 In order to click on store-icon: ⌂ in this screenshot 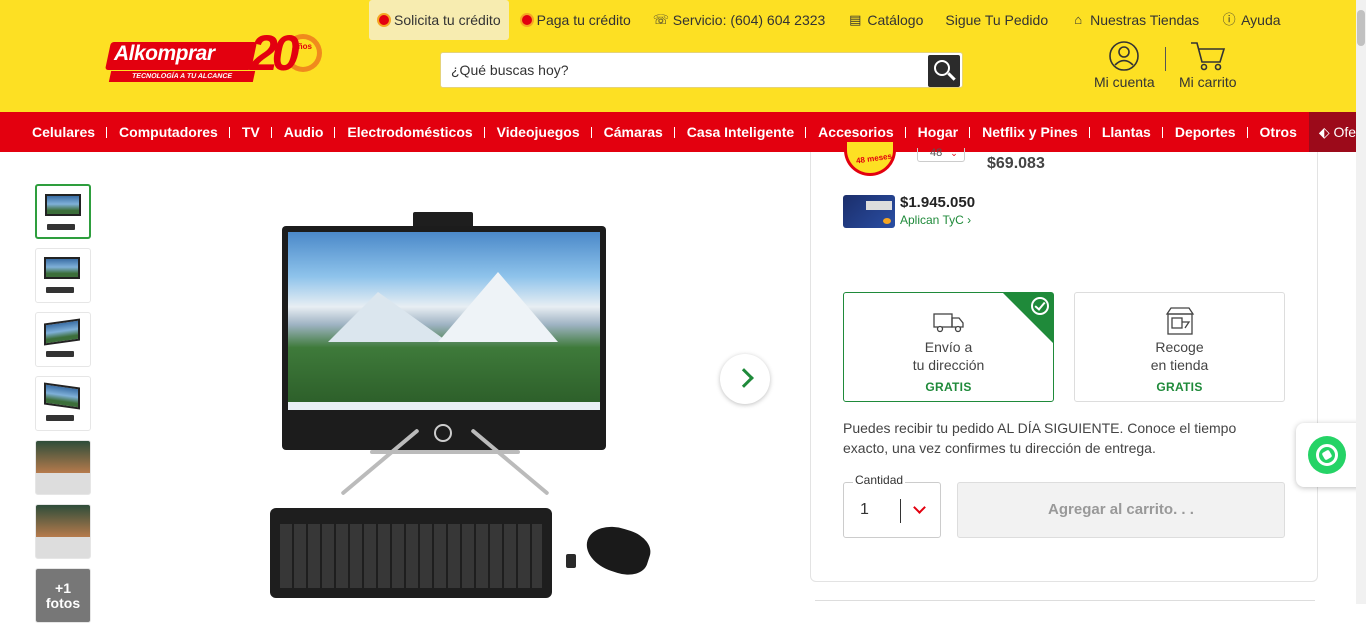, I will do `click(1078, 19)`.